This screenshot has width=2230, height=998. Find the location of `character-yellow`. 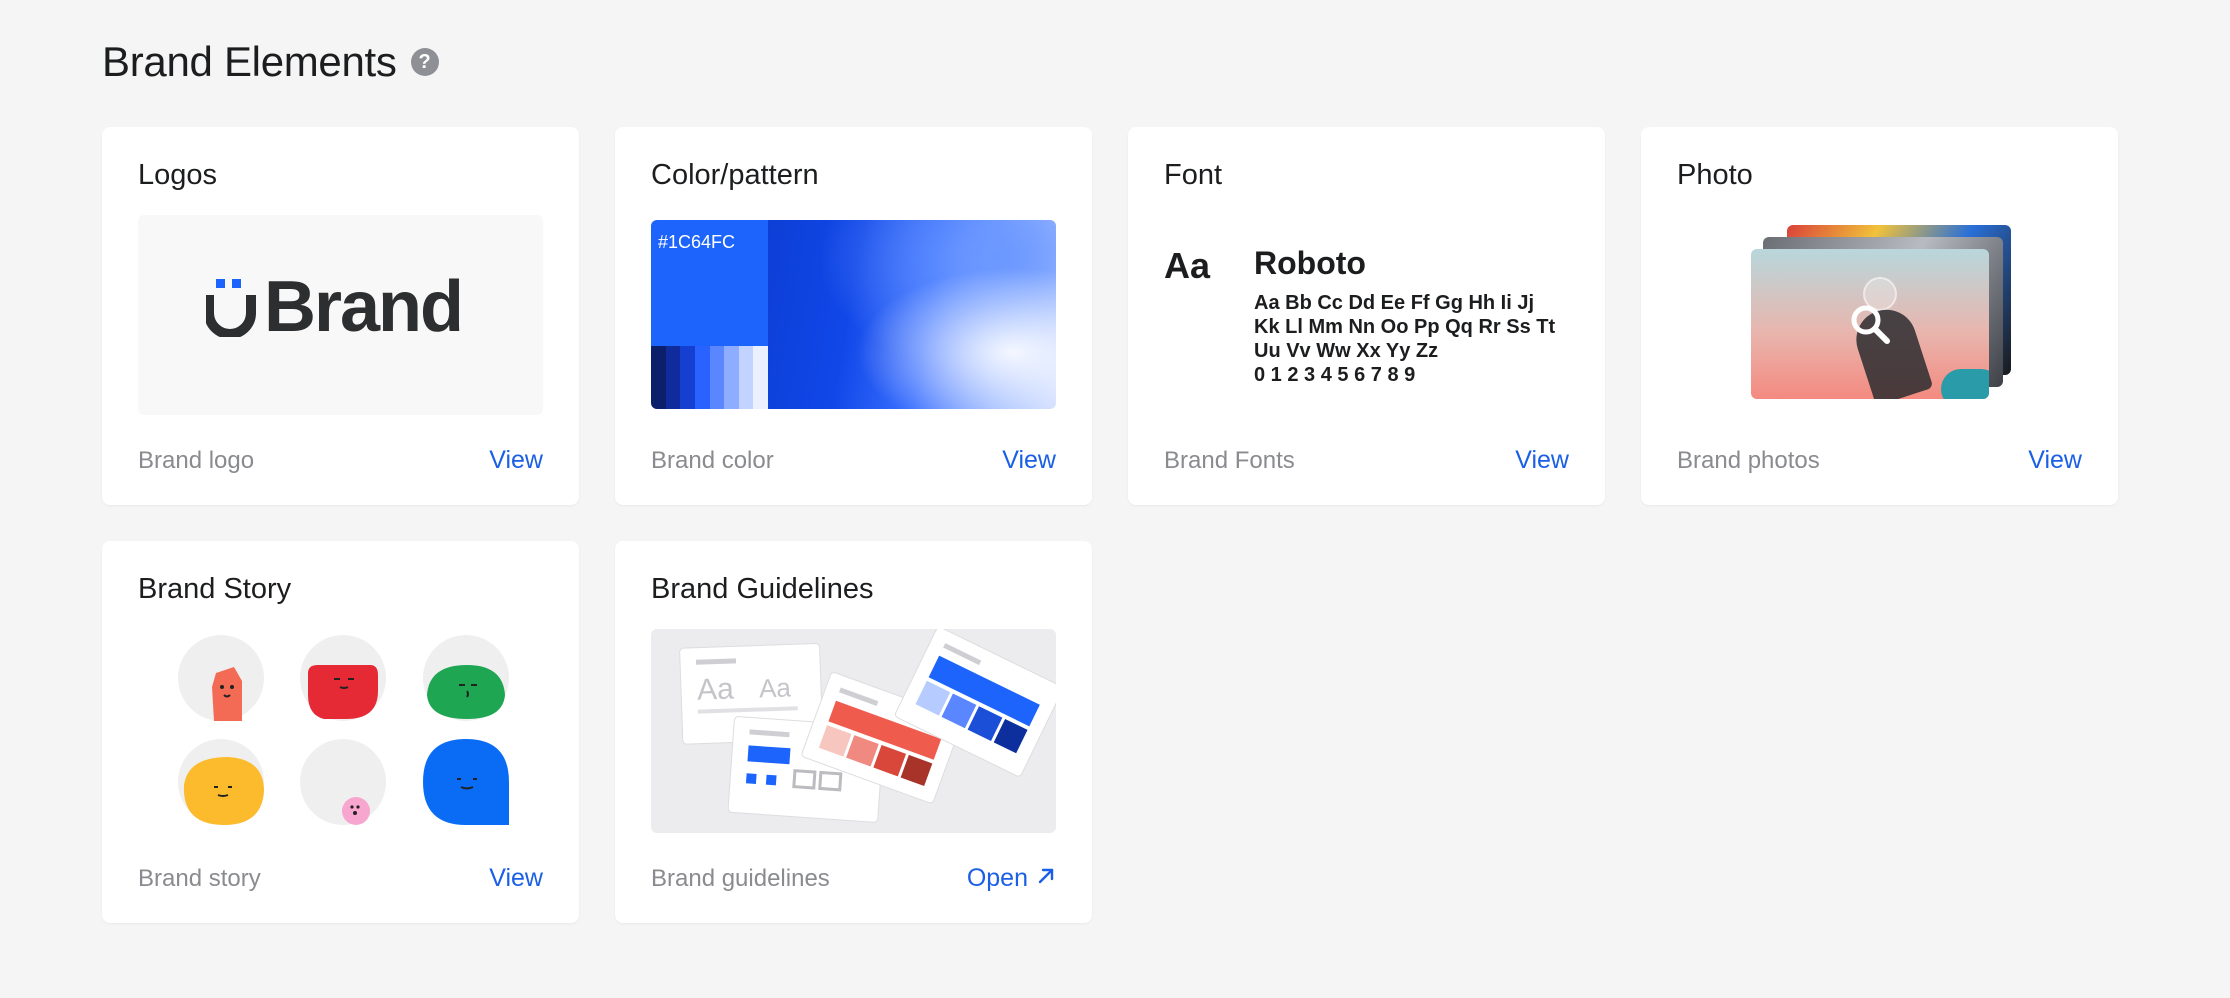

character-yellow is located at coordinates (221, 782).